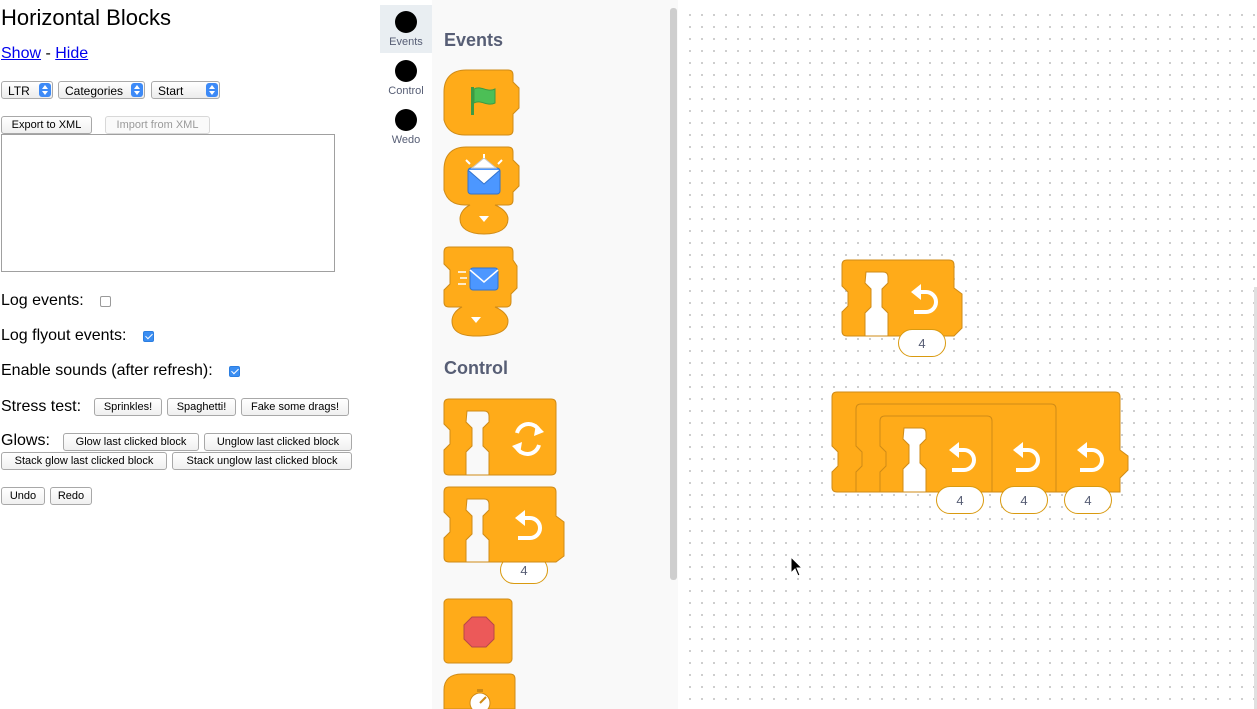 This screenshot has width=1257, height=709. Describe the element at coordinates (479, 691) in the screenshot. I see `timer-block` at that location.